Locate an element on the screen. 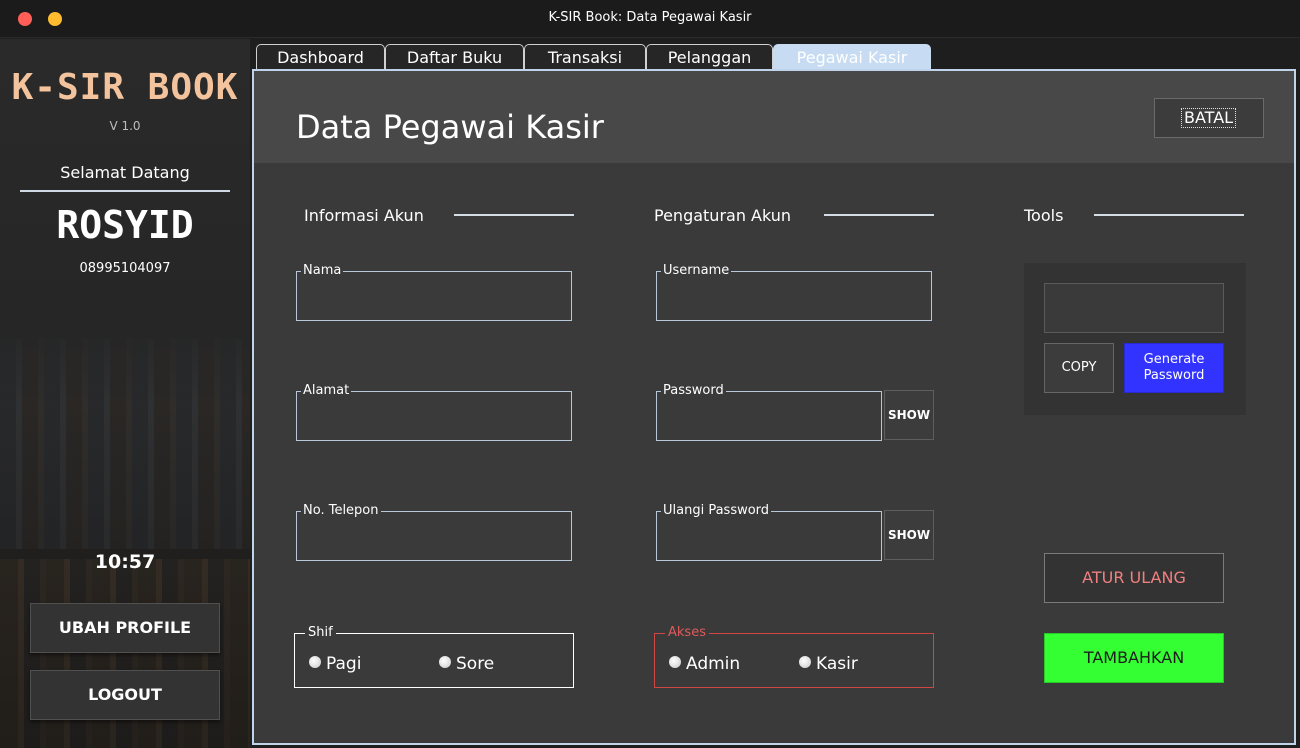  clock: 10:57 is located at coordinates (125, 562).